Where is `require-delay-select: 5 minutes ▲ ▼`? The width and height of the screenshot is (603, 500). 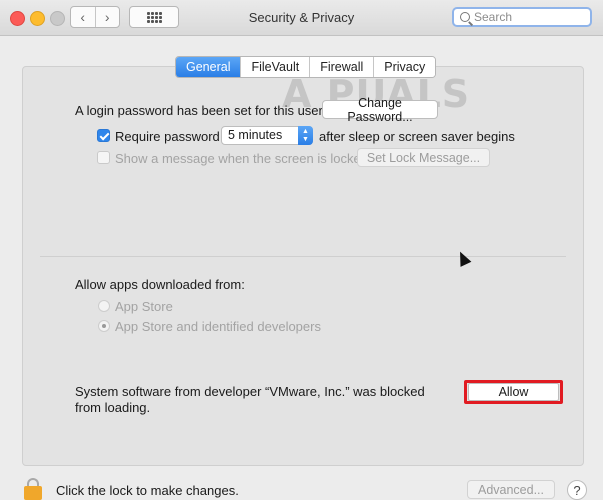
require-delay-select: 5 minutes ▲ ▼ is located at coordinates (267, 135).